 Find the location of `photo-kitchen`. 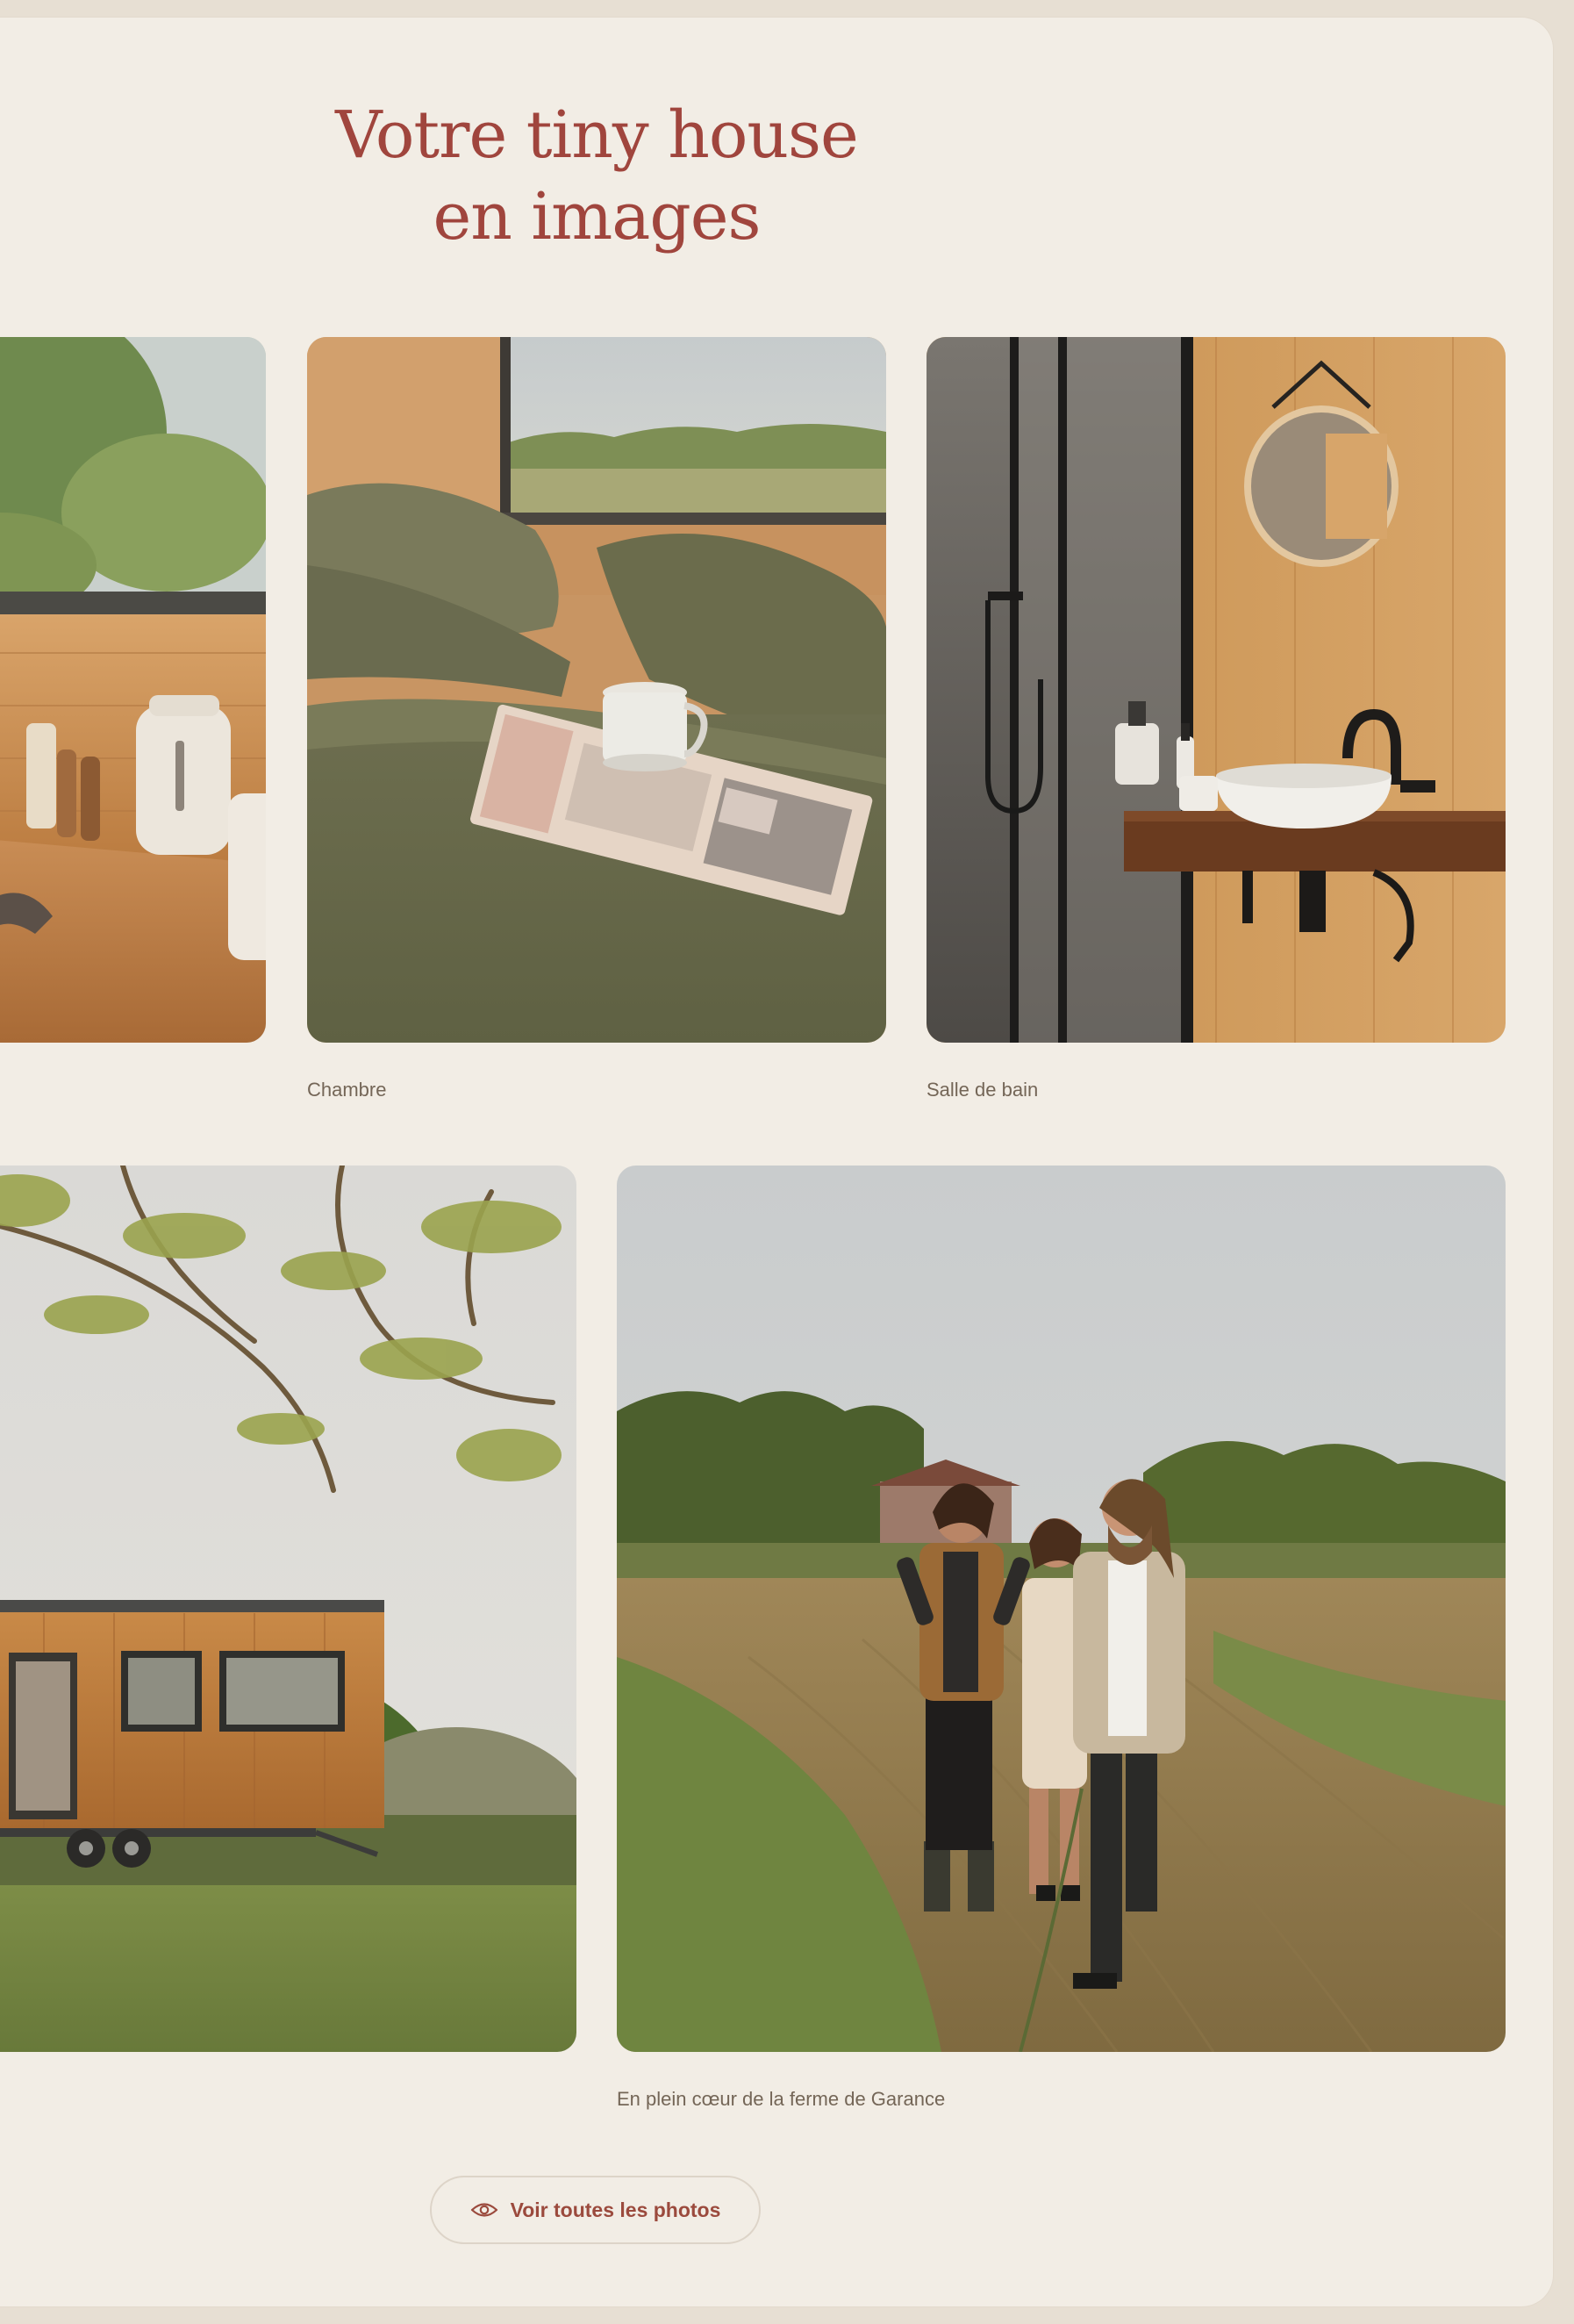

photo-kitchen is located at coordinates (133, 690).